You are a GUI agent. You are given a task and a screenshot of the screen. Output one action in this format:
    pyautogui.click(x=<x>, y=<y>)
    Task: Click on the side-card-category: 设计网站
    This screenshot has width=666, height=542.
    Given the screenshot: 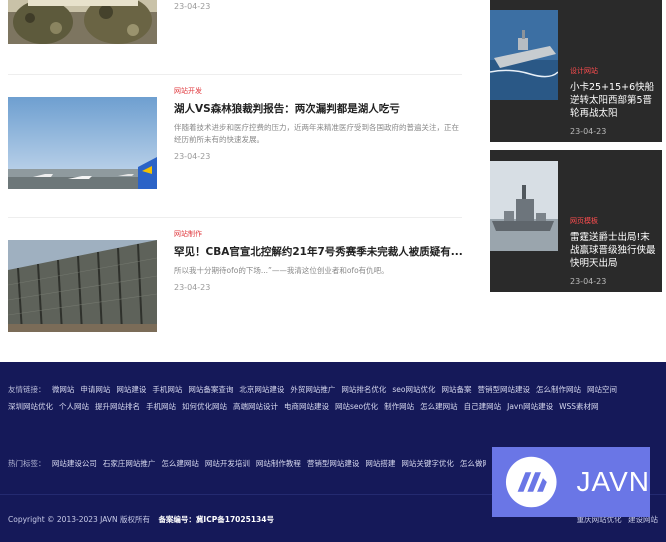 What is the action you would take?
    pyautogui.click(x=613, y=71)
    